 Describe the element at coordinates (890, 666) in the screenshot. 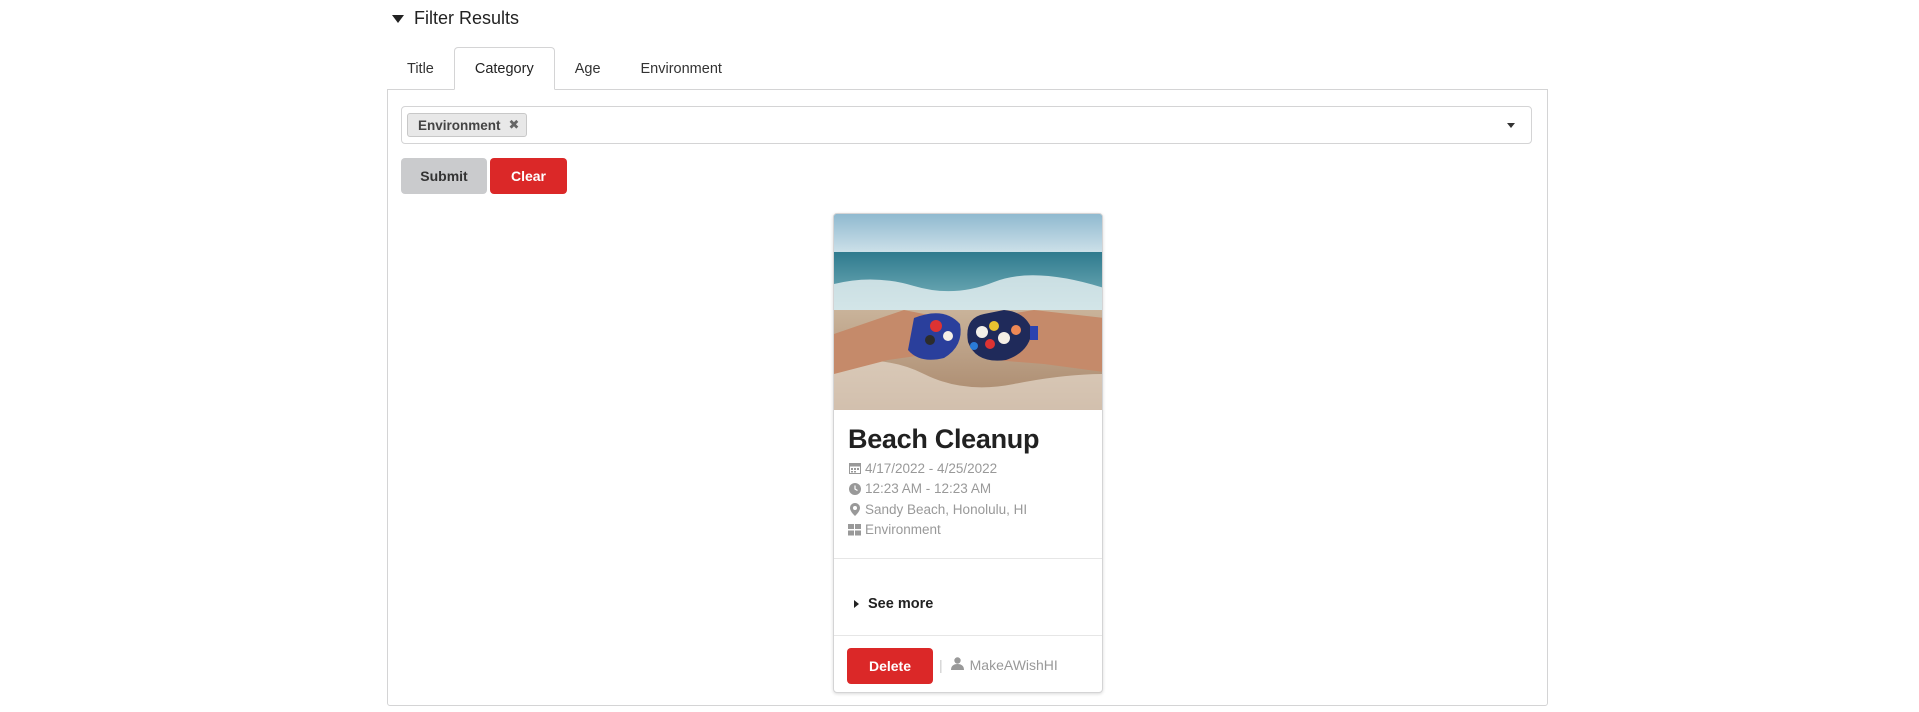

I see `delete-button: Delete` at that location.